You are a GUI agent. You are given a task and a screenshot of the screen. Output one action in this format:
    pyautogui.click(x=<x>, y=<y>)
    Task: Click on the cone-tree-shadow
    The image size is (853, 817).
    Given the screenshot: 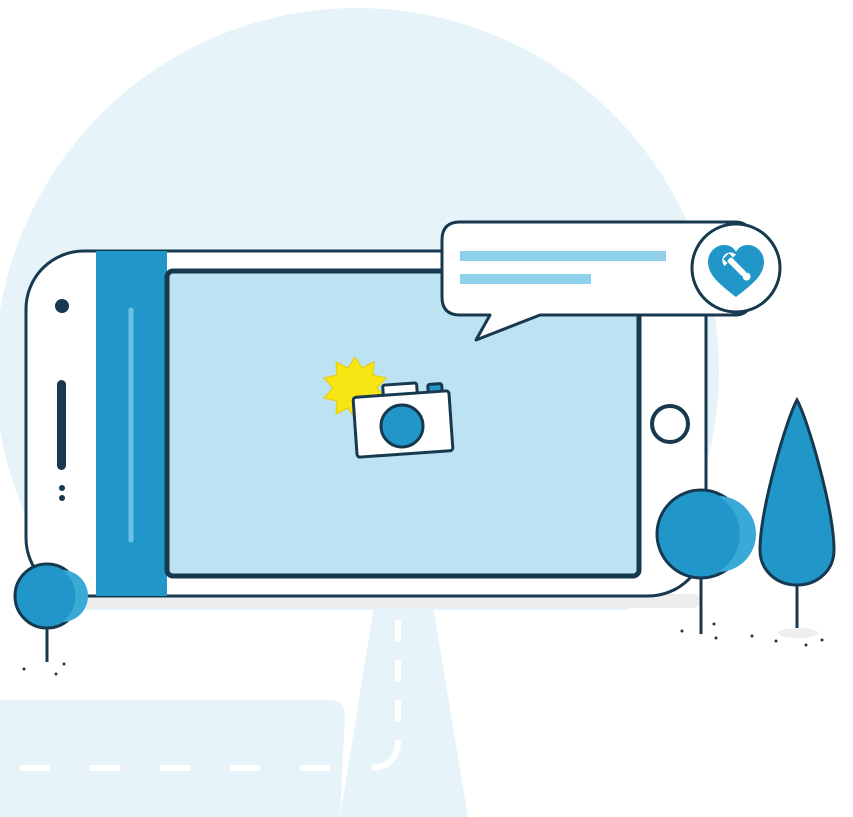 What is the action you would take?
    pyautogui.click(x=798, y=633)
    